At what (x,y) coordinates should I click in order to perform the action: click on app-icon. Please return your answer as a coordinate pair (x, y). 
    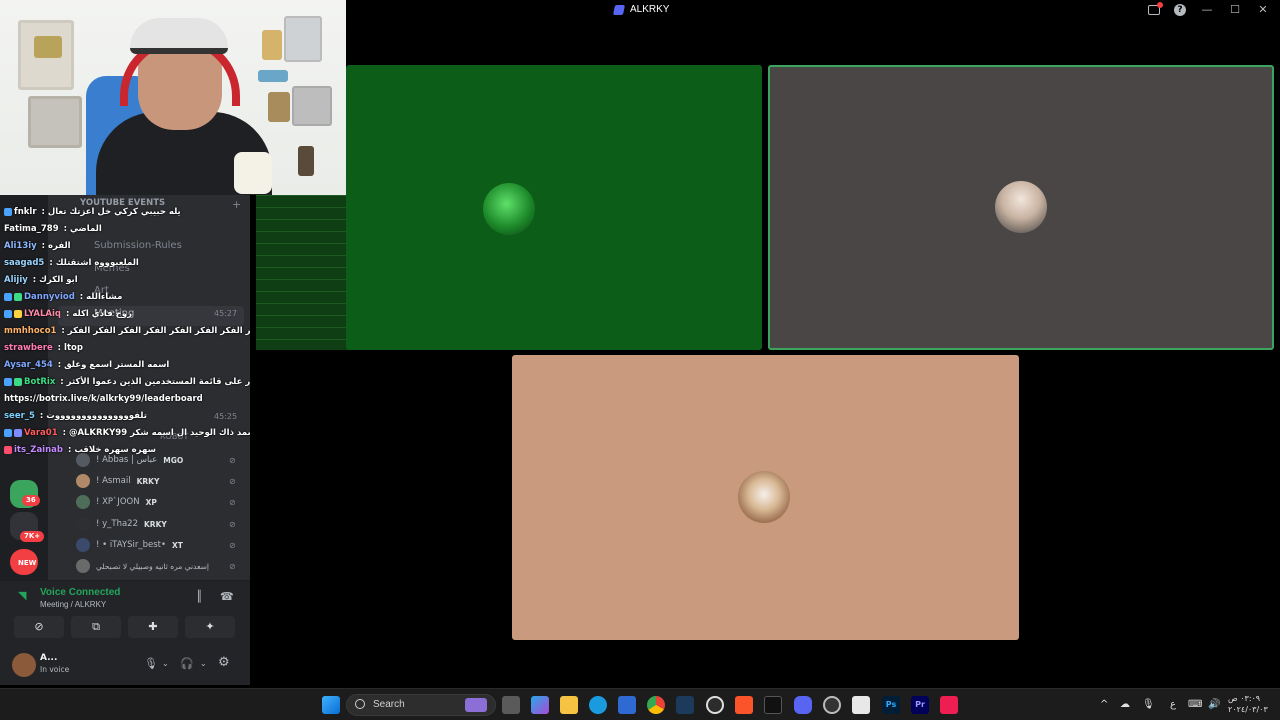
    Looking at the image, I should click on (832, 705).